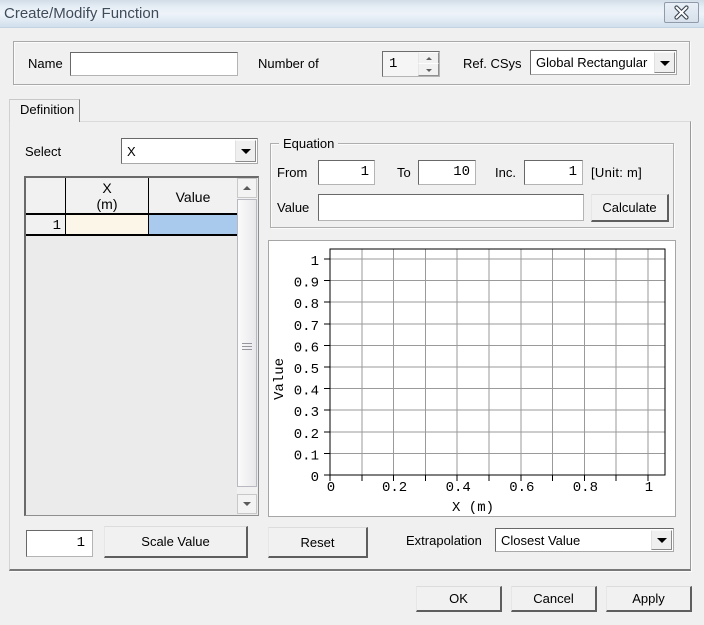  Describe the element at coordinates (306, 413) in the screenshot. I see `svg-text: 0.3` at that location.